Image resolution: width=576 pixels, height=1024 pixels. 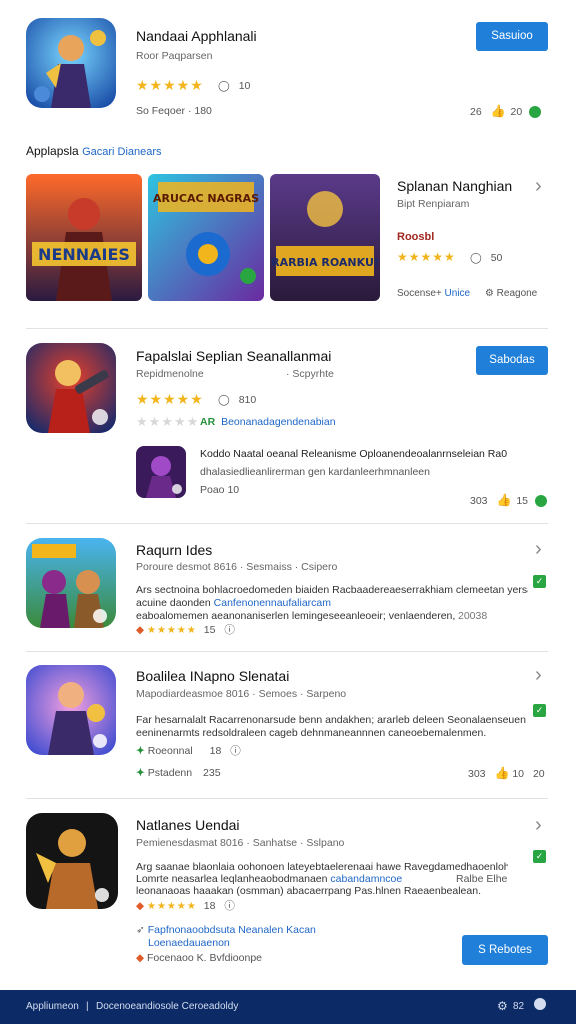 I want to click on app-desc-3-line2: acuine daonden Canfenonennaufaliarcam, so click(x=331, y=603).